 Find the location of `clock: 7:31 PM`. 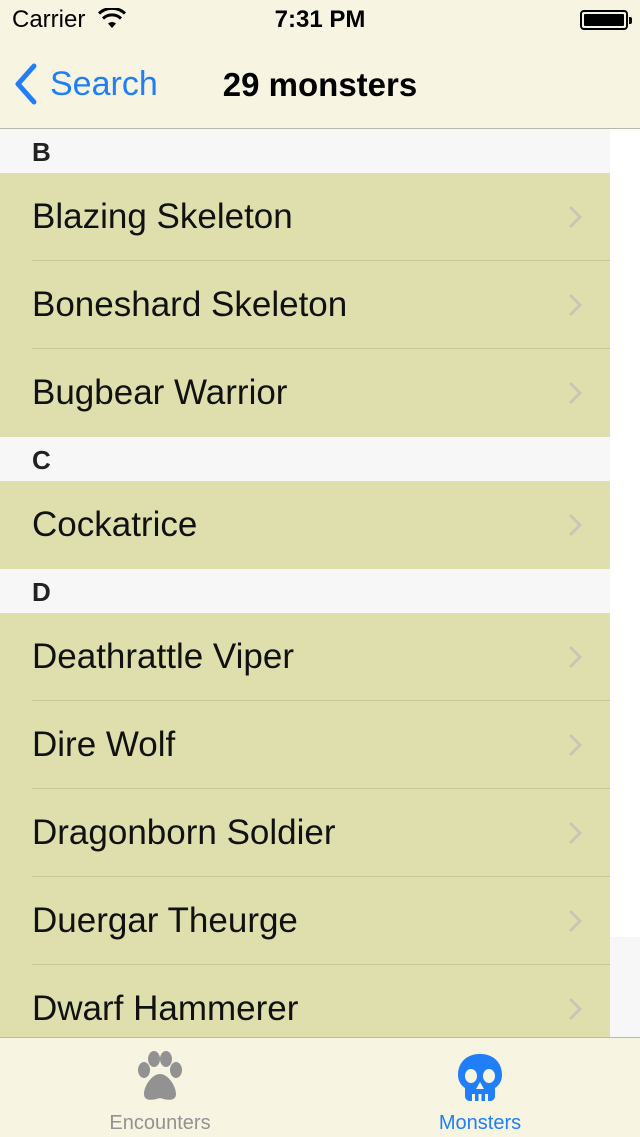

clock: 7:31 PM is located at coordinates (320, 19).